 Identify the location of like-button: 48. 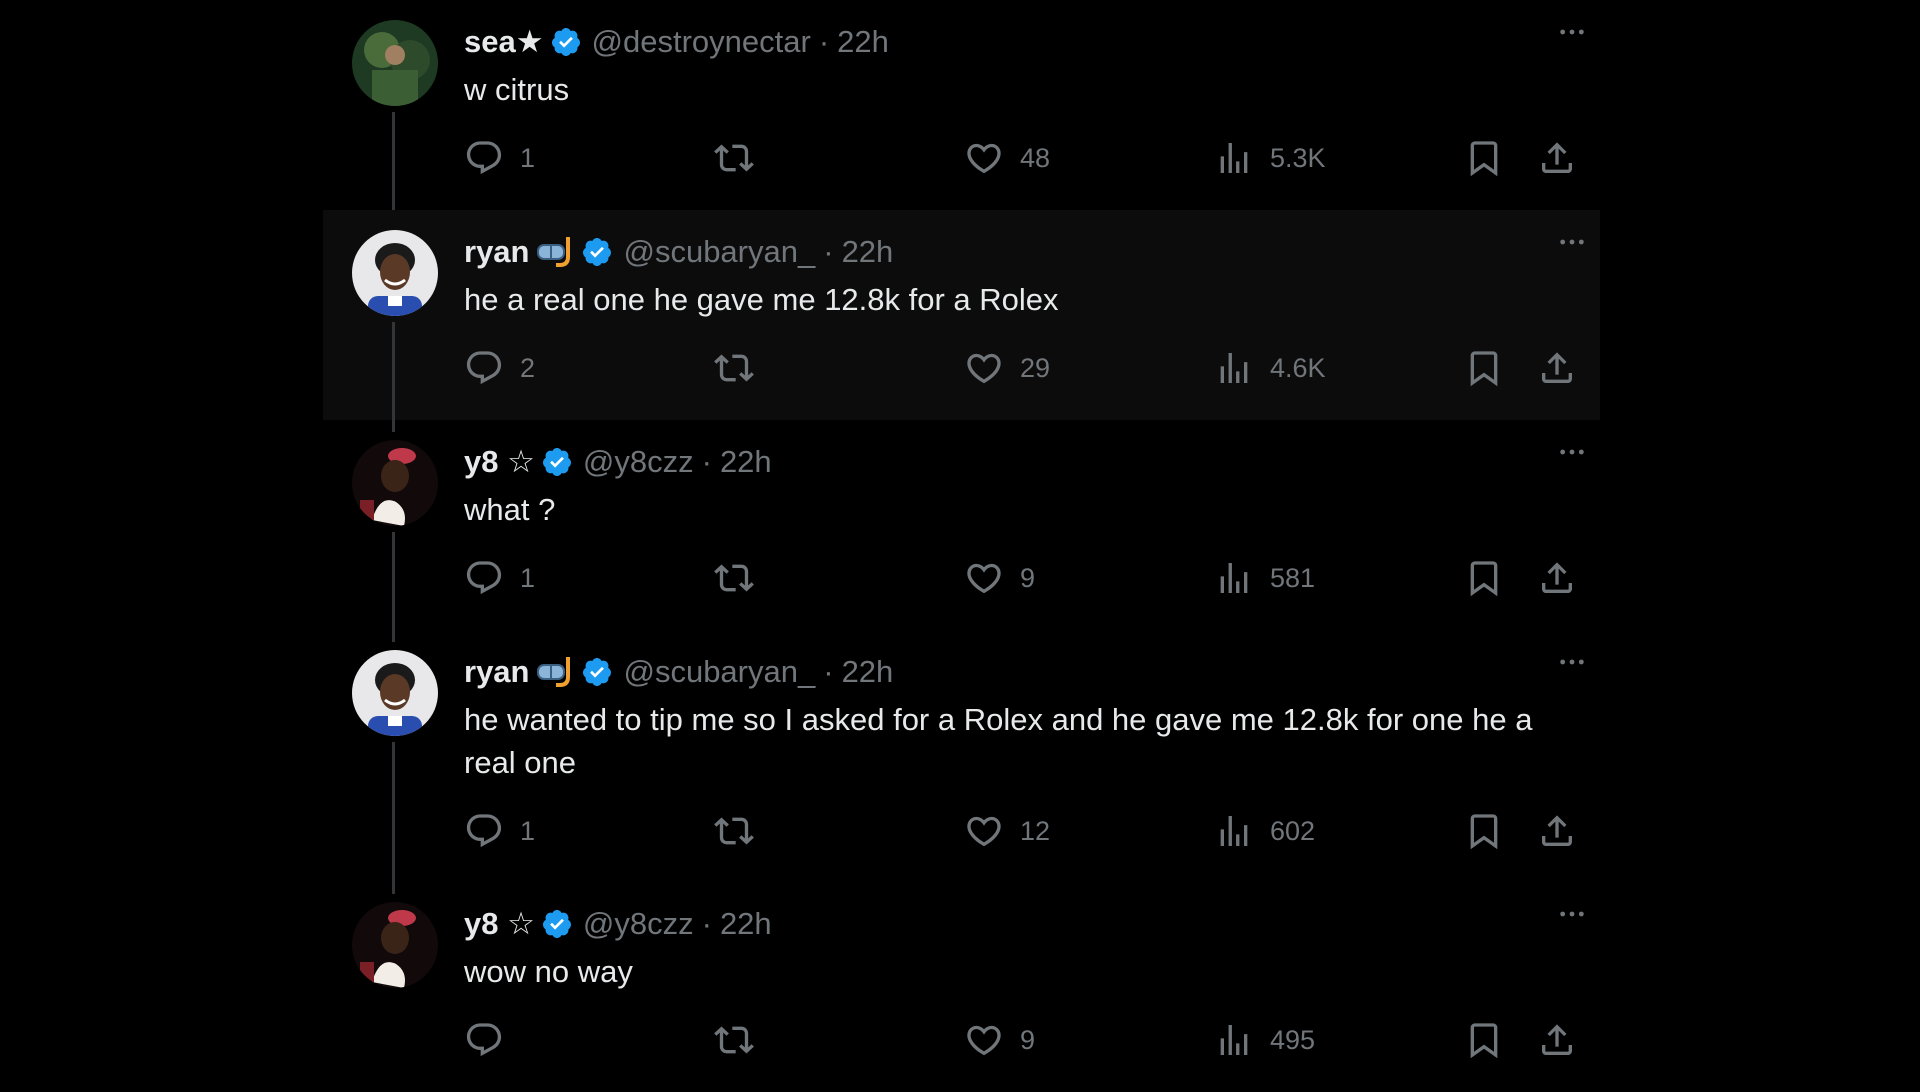
(1007, 158).